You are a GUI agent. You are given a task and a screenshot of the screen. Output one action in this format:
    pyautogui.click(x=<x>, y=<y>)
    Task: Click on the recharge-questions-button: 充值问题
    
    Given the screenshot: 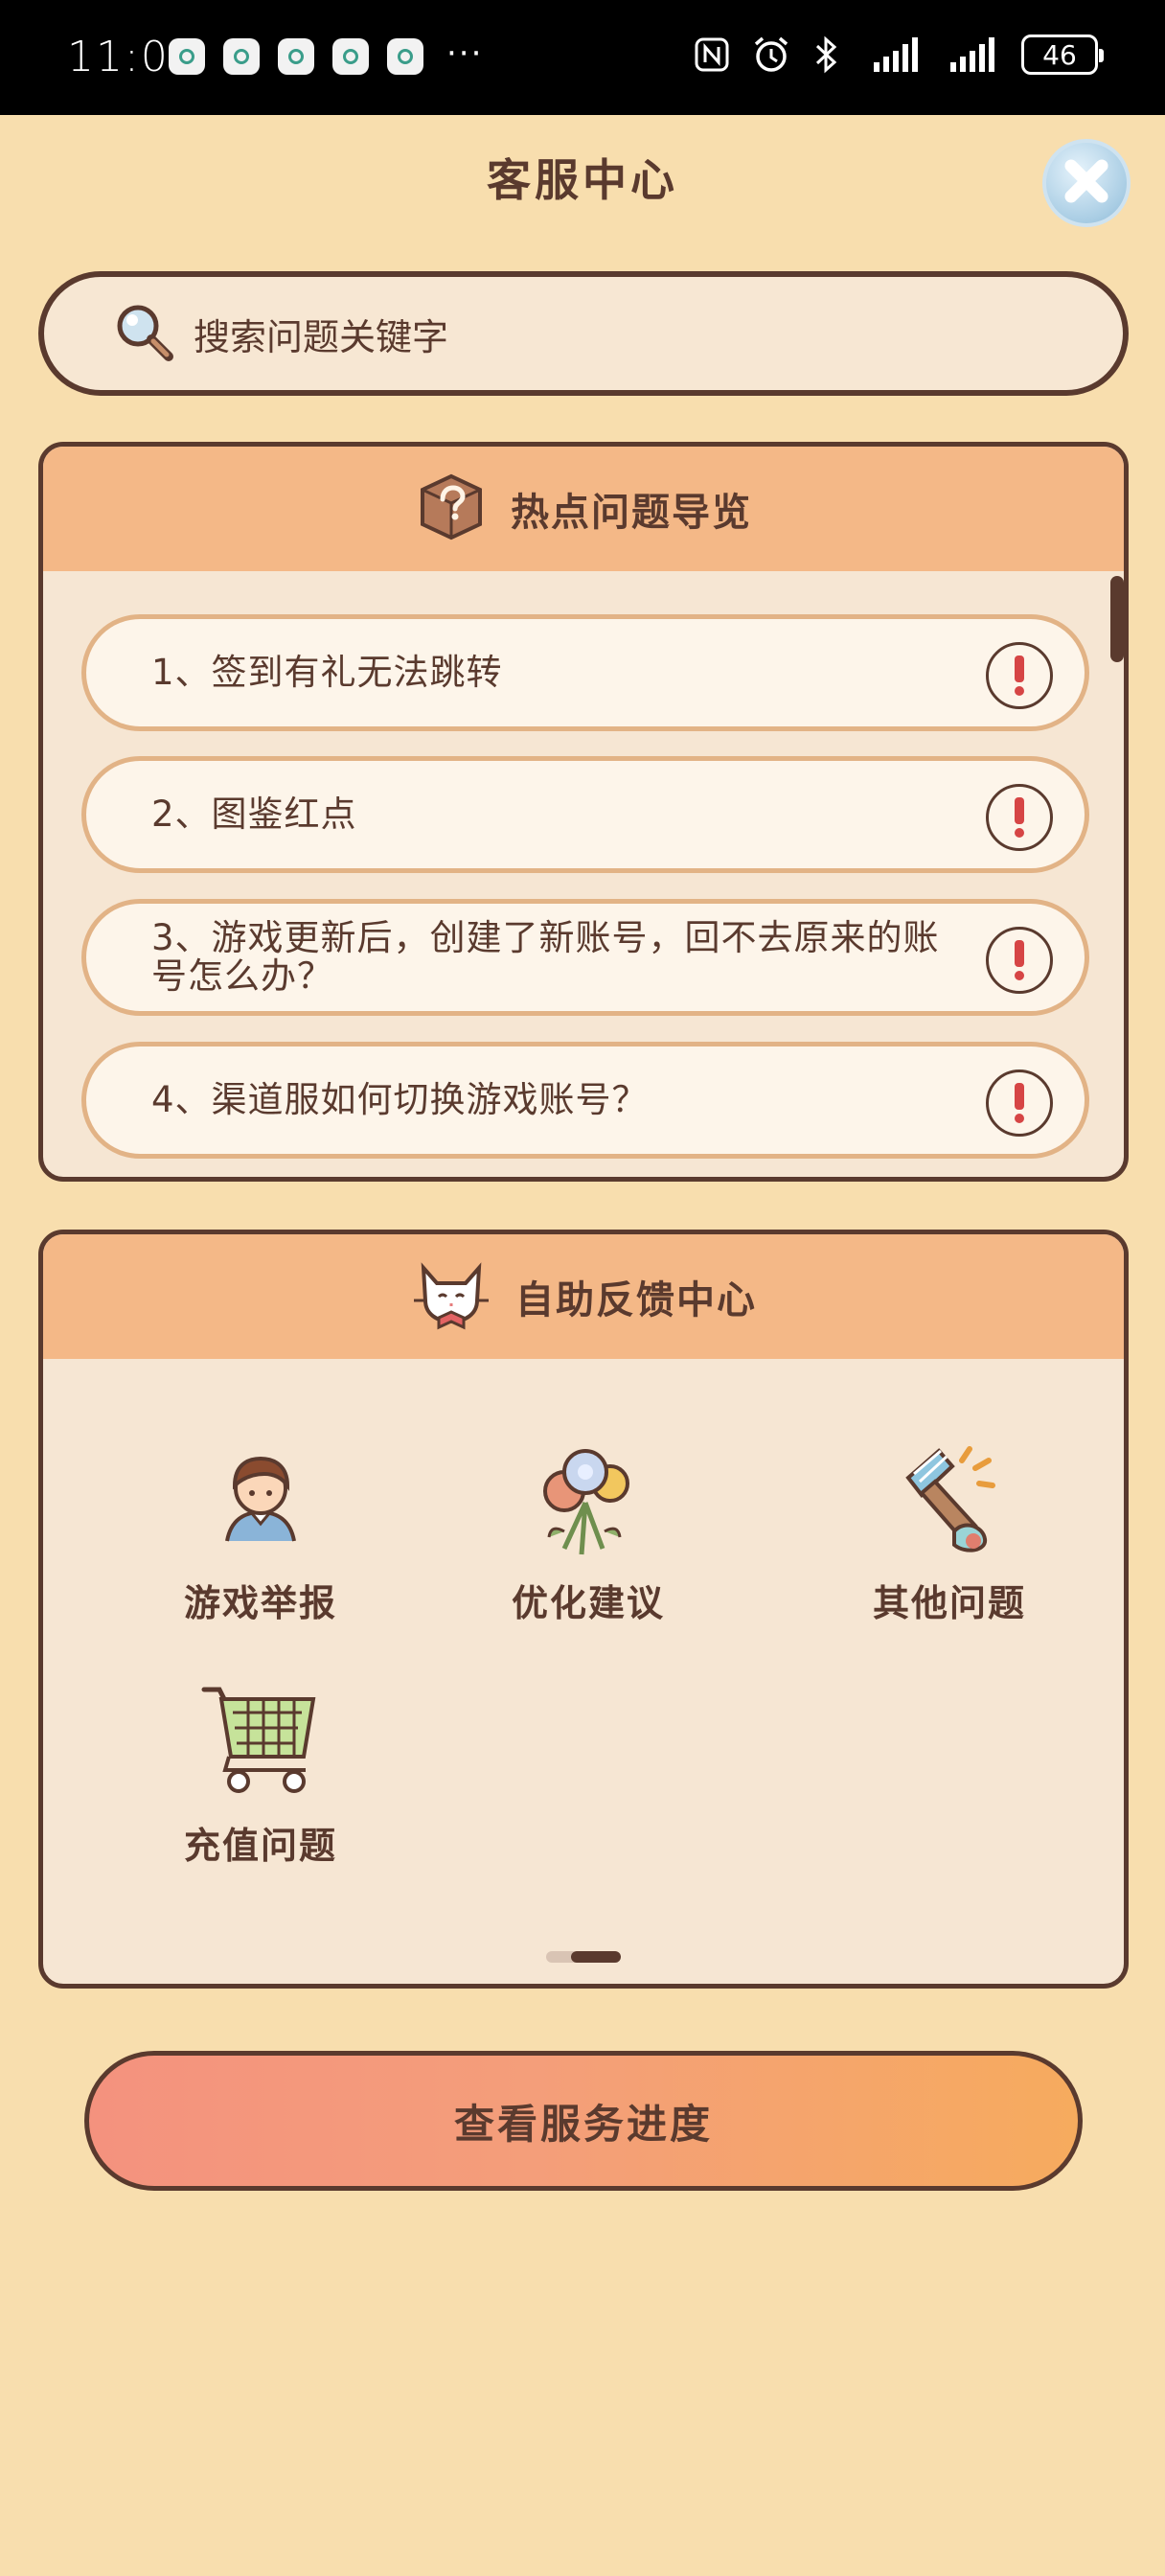 What is the action you would take?
    pyautogui.click(x=261, y=1773)
    